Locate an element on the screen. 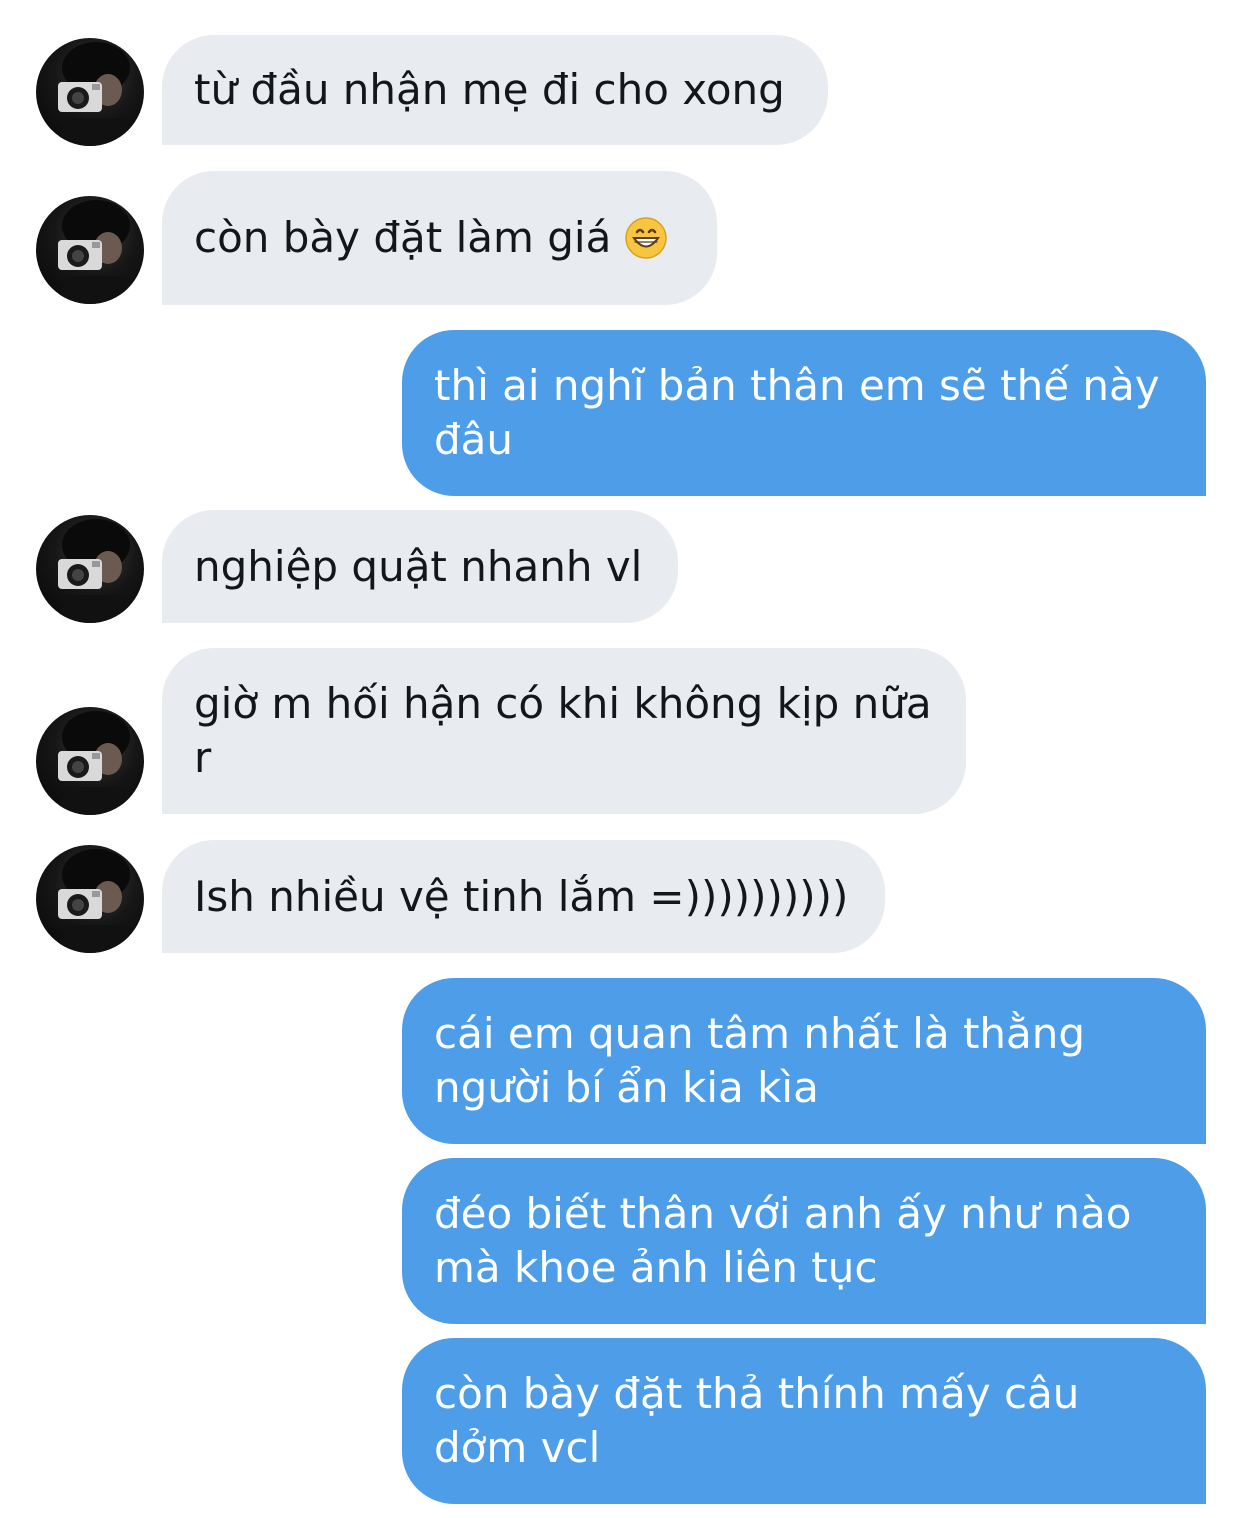 This screenshot has width=1242, height=1518. incoming-message: còn bày đặt làm giá is located at coordinates (439, 238).